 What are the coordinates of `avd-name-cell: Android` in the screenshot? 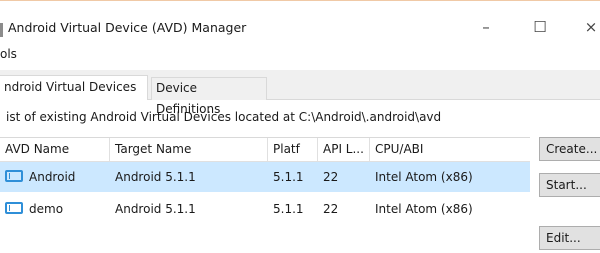 It's located at (55, 177).